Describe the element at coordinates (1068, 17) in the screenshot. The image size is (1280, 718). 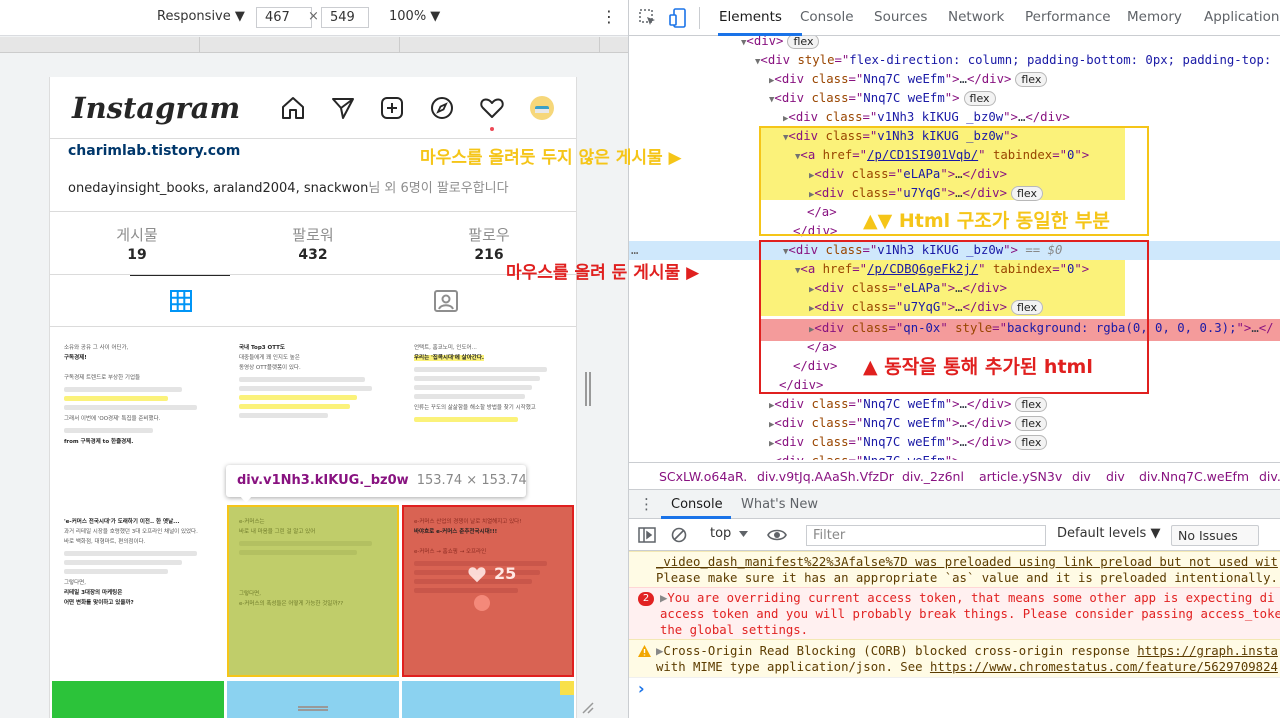
I see `tab-performance: Performance` at that location.